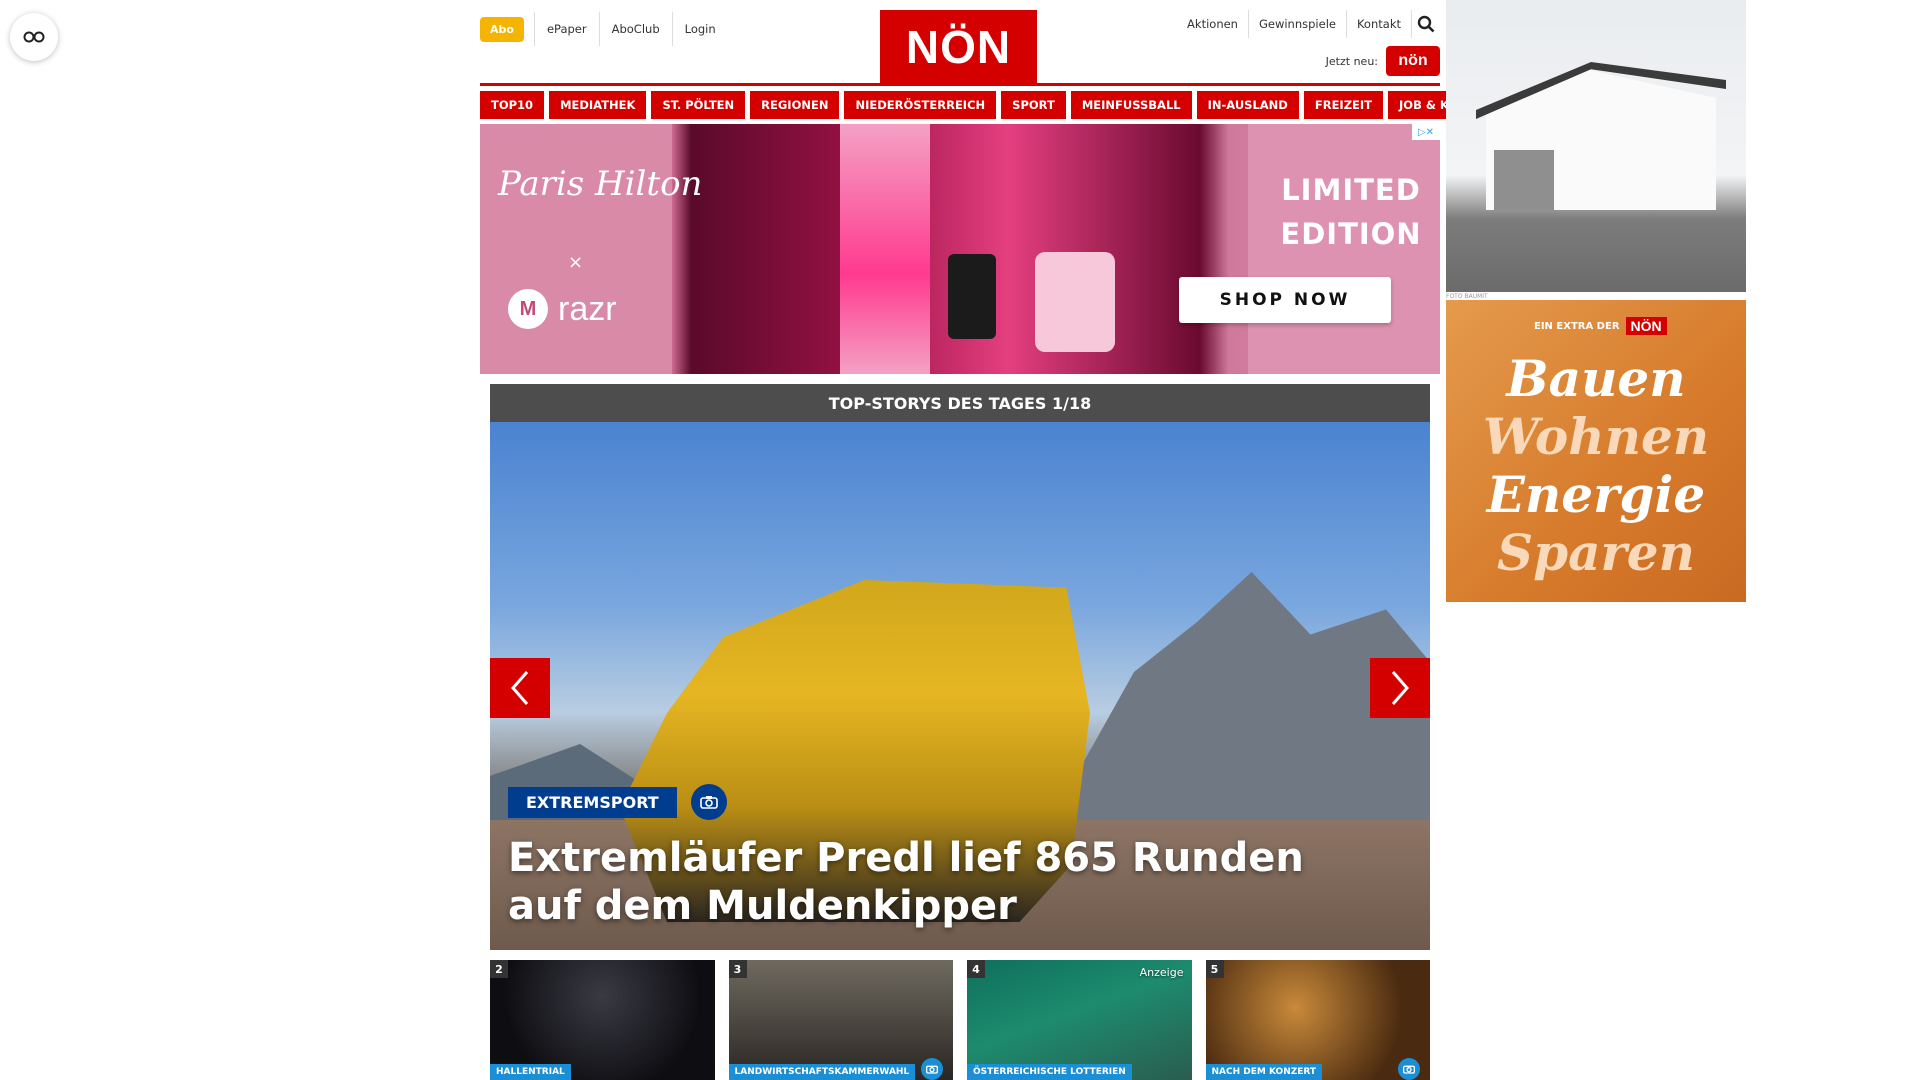  I want to click on nav-freizeit: FREIZEIT, so click(1343, 105).